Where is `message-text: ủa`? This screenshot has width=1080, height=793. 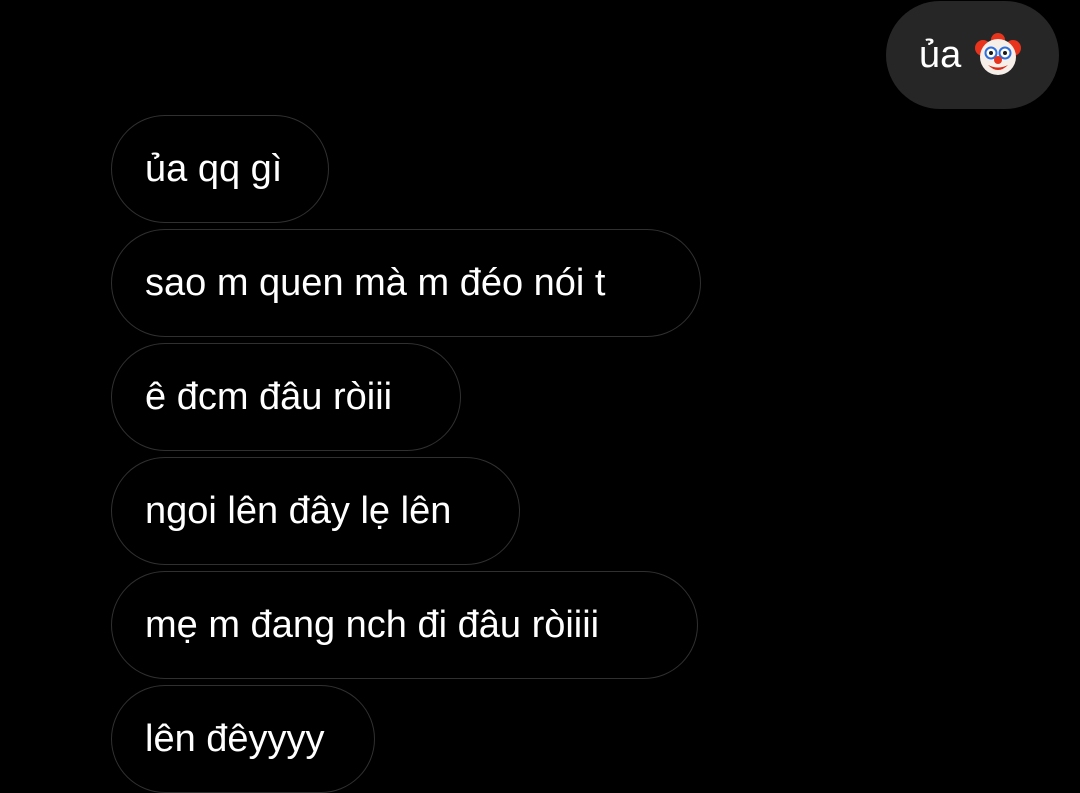
message-text: ủa is located at coordinates (940, 55).